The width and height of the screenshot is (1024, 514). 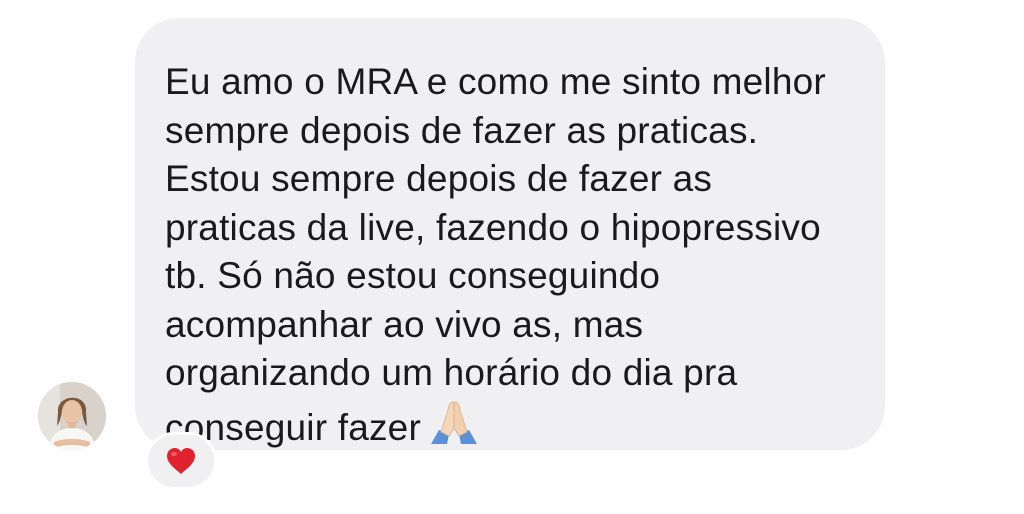 What do you see at coordinates (493, 227) in the screenshot?
I see `message-line: praticas da live, fazendo o hipopressivo` at bounding box center [493, 227].